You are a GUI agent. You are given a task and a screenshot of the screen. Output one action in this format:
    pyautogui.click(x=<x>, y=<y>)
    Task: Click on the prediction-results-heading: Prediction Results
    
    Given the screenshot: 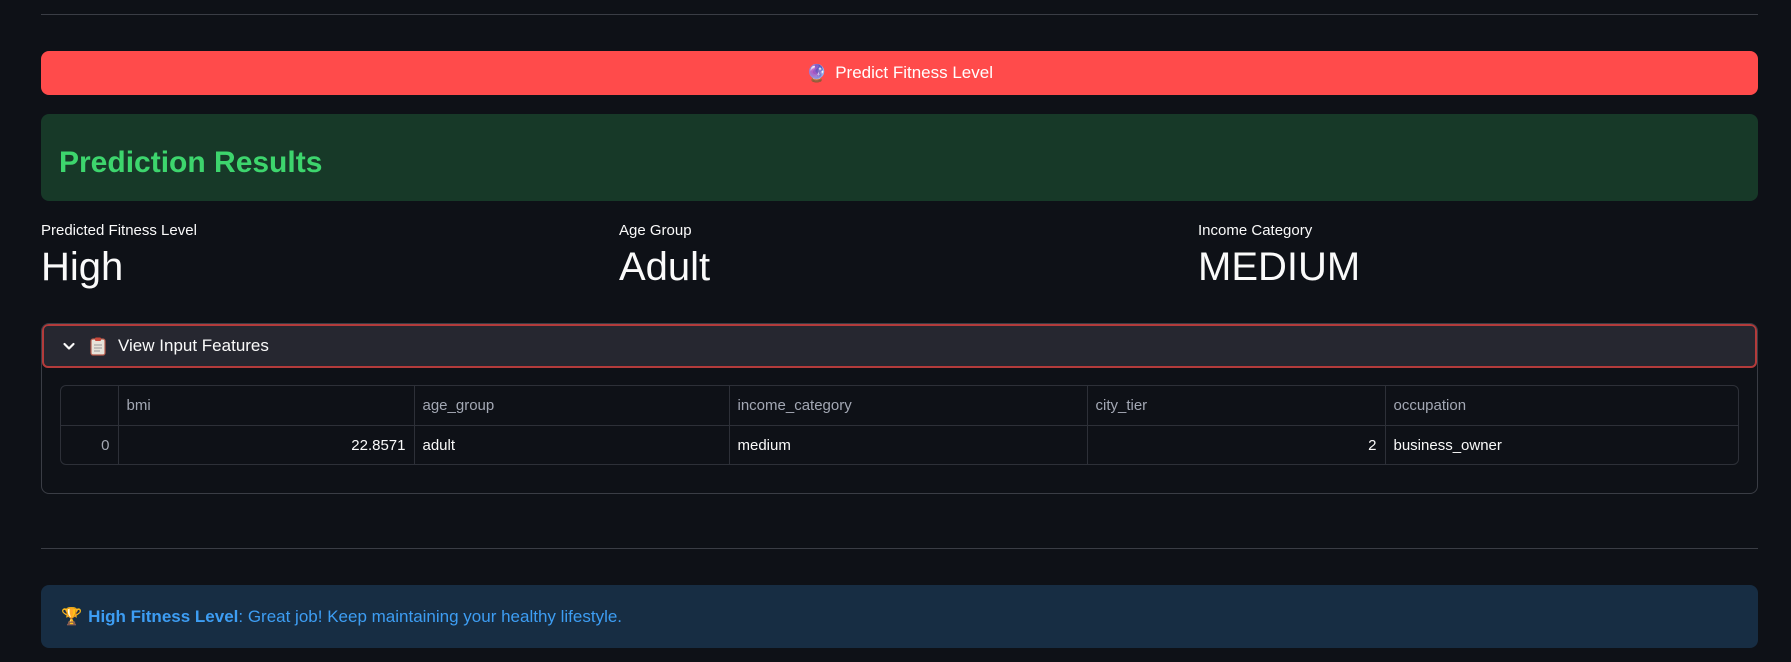 What is the action you would take?
    pyautogui.click(x=191, y=162)
    